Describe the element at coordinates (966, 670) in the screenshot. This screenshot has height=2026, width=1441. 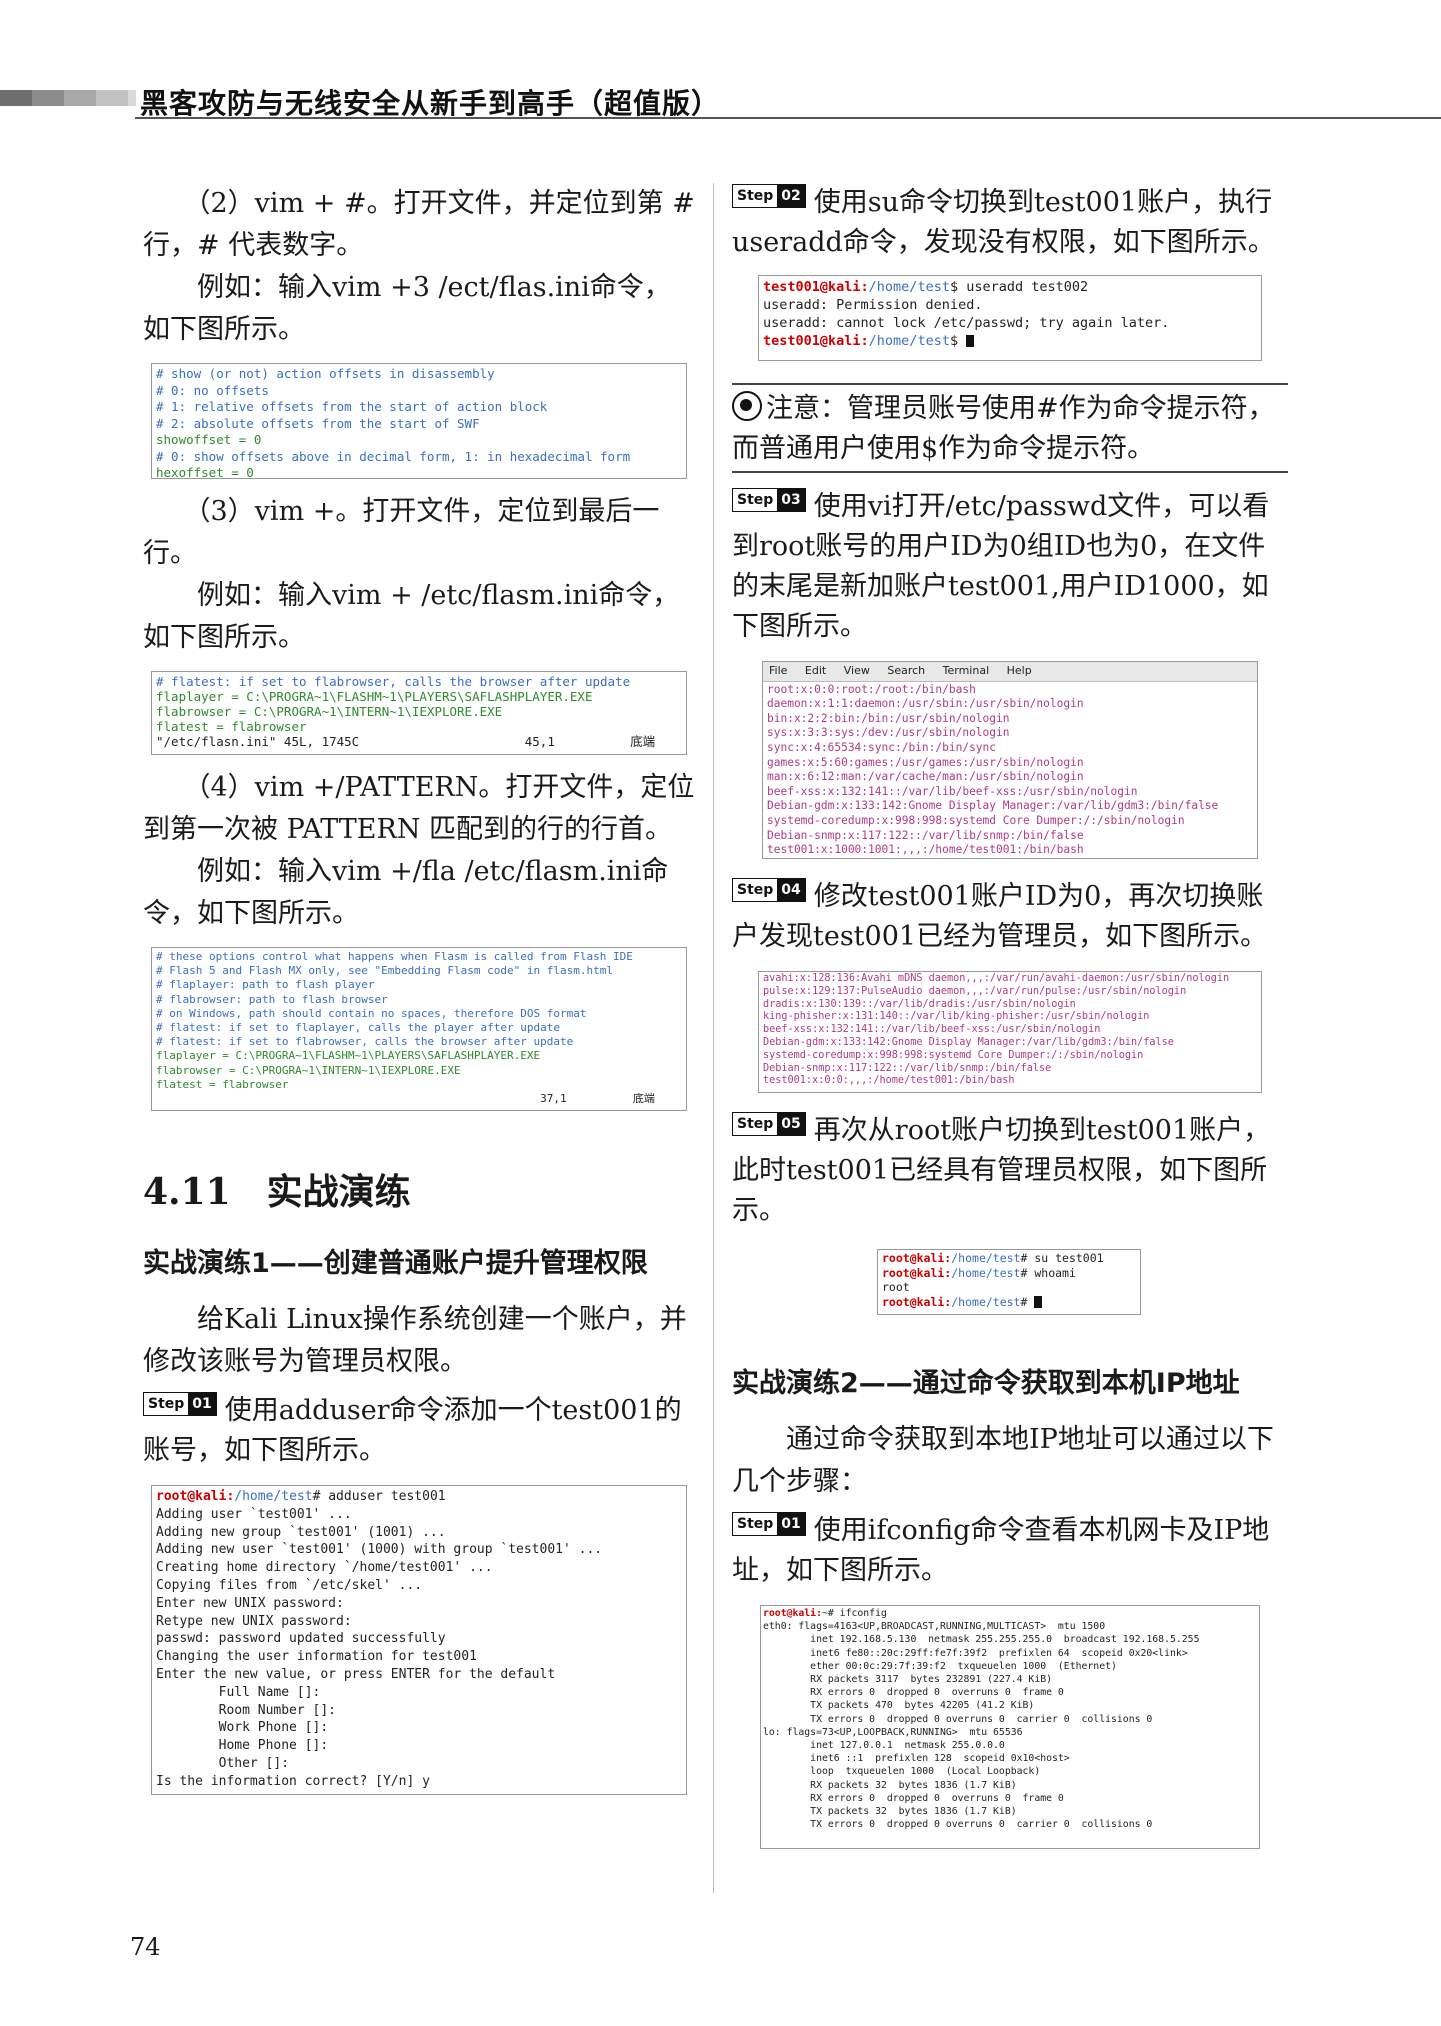
I see `menu-terminal: Terminal` at that location.